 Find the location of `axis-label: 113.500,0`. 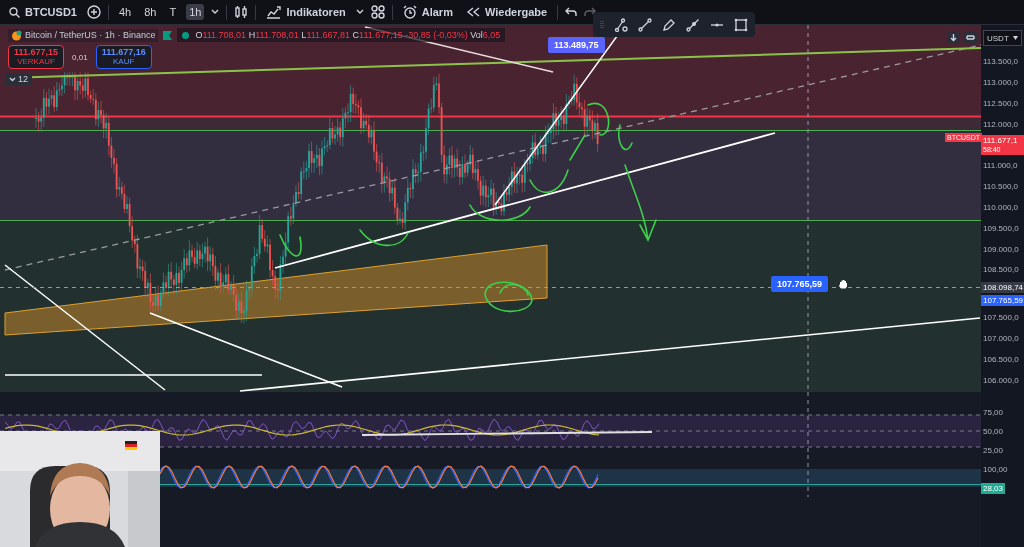

axis-label: 113.500,0 is located at coordinates (1000, 62).